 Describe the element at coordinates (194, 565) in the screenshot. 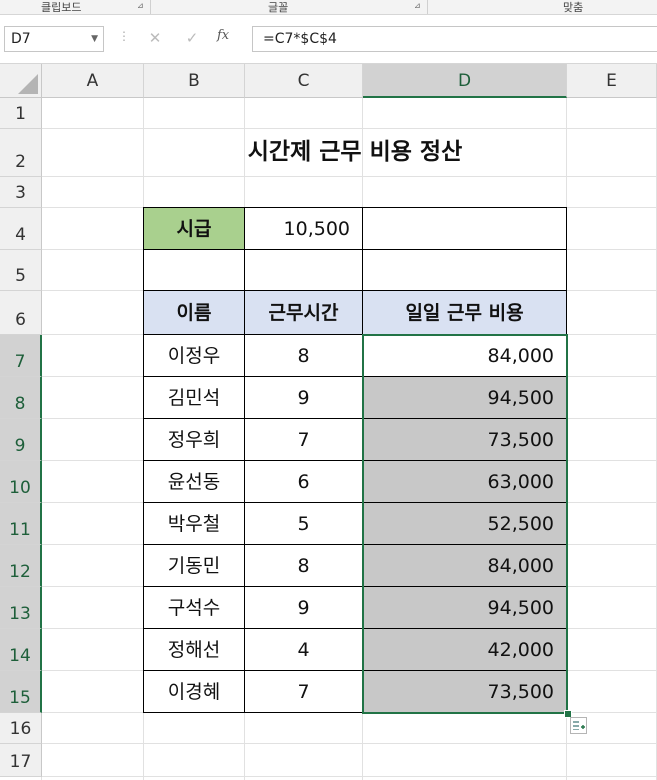

I see `name-cell: 기동민` at that location.